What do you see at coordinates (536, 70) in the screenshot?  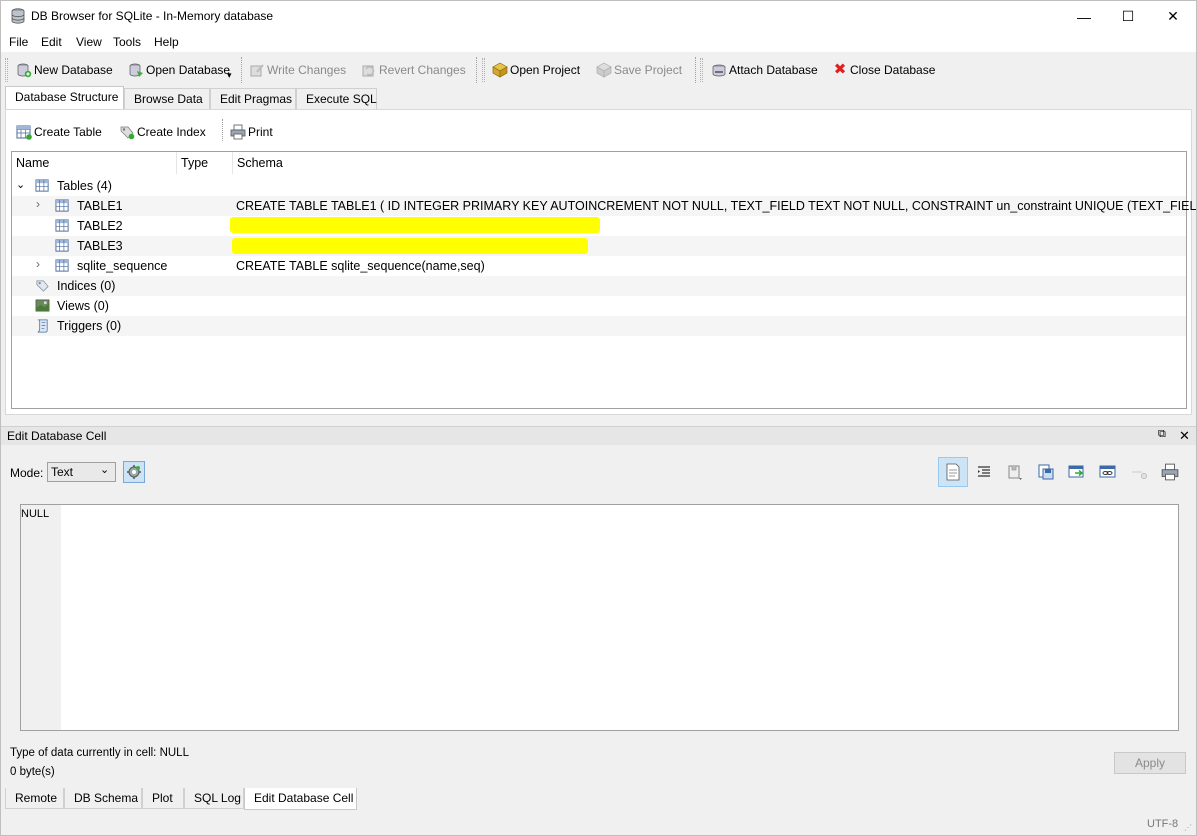 I see `open-project-button: Open Project` at bounding box center [536, 70].